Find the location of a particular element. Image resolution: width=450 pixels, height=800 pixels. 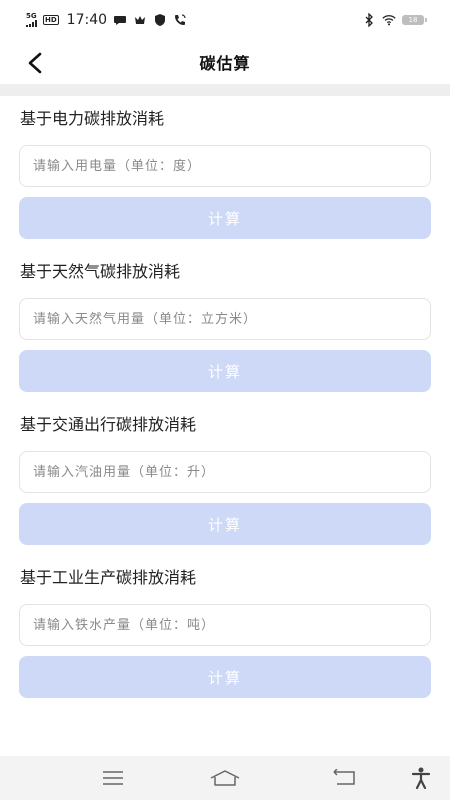

electricity-input-box is located at coordinates (225, 166).